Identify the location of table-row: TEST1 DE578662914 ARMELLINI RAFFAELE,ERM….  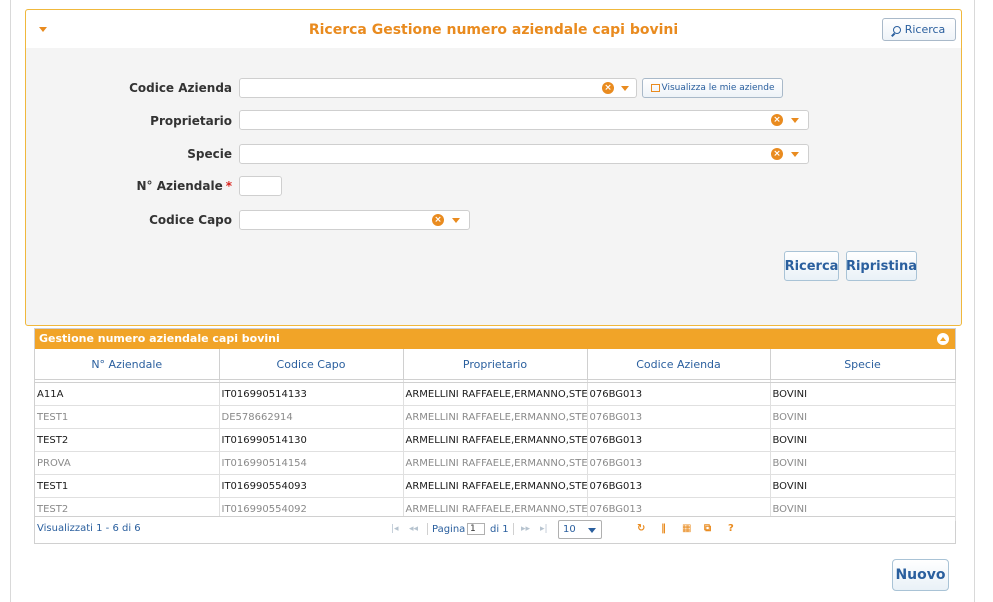
(495, 417).